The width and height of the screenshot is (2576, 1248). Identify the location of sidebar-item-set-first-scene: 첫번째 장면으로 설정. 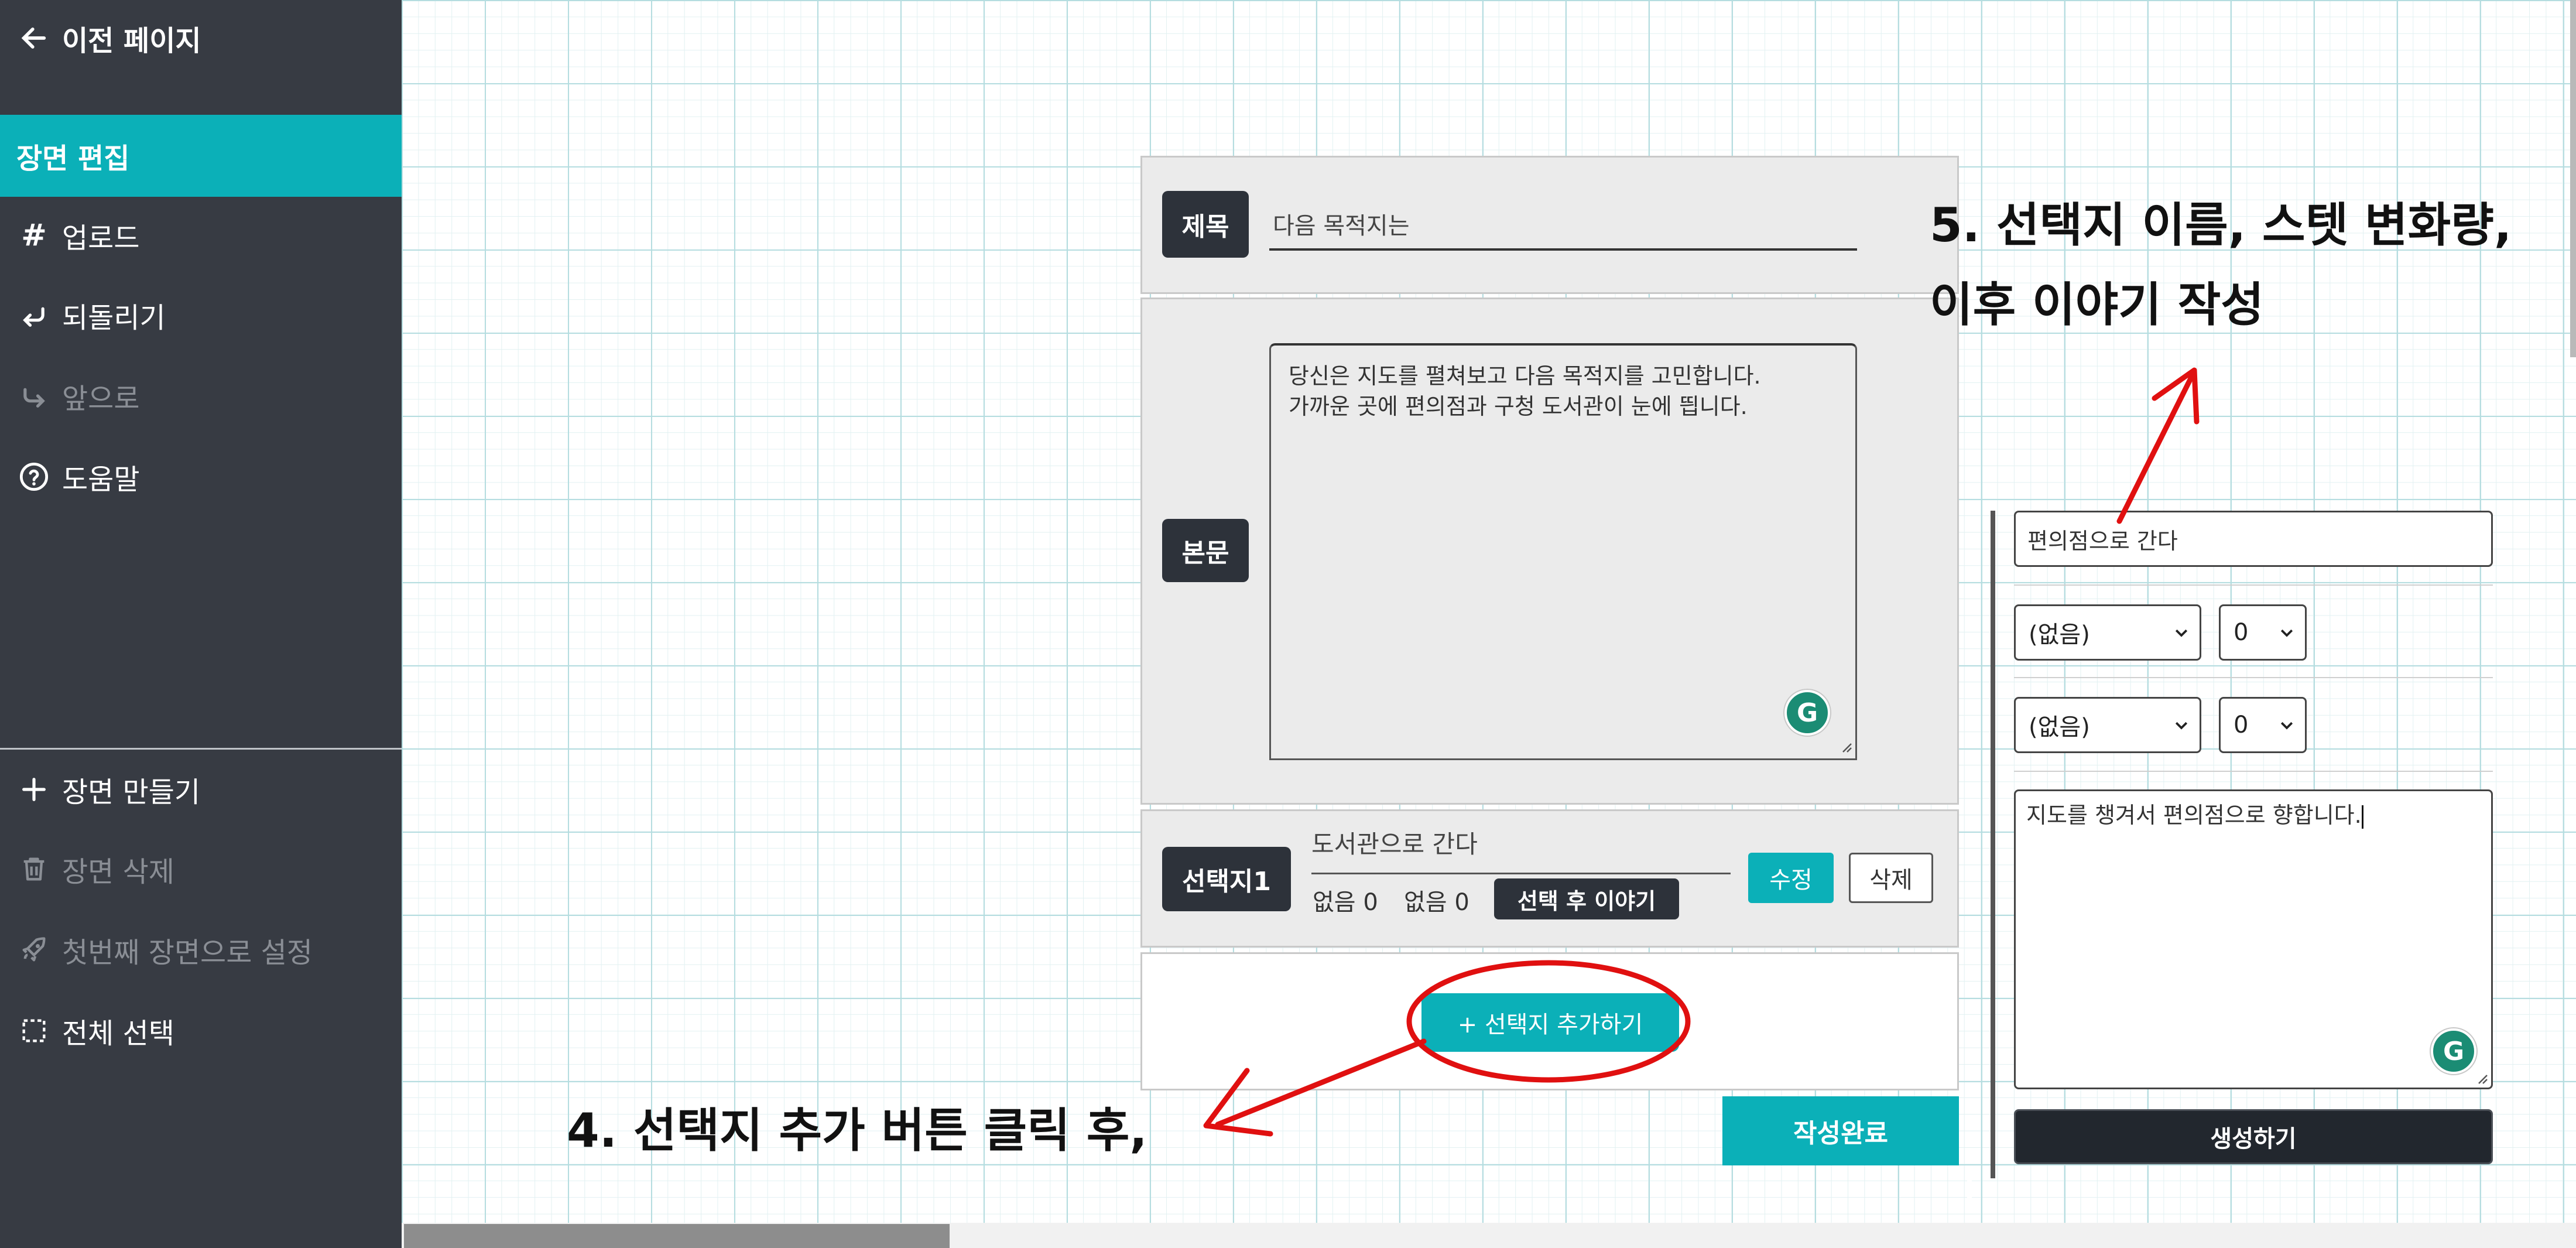
(201, 950).